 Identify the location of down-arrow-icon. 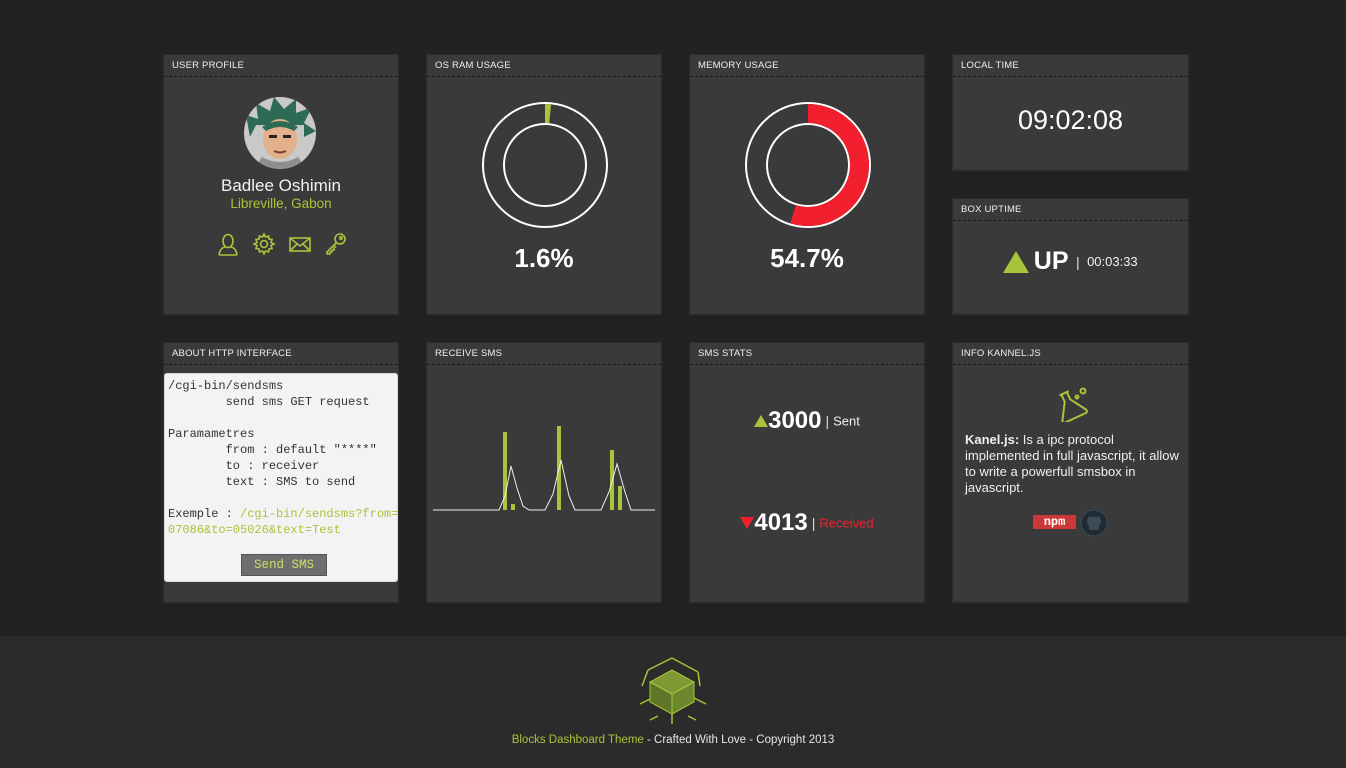
(747, 523).